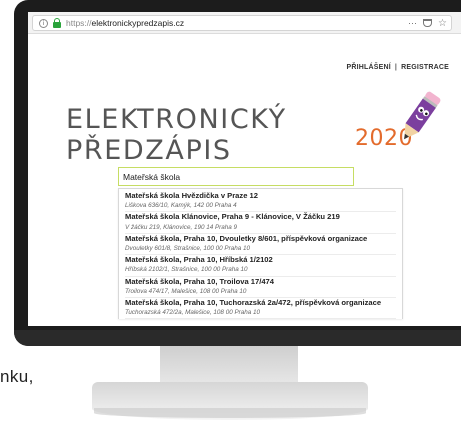 Image resolution: width=461 pixels, height=423 pixels. Describe the element at coordinates (43, 23) in the screenshot. I see `info-icon: i` at that location.